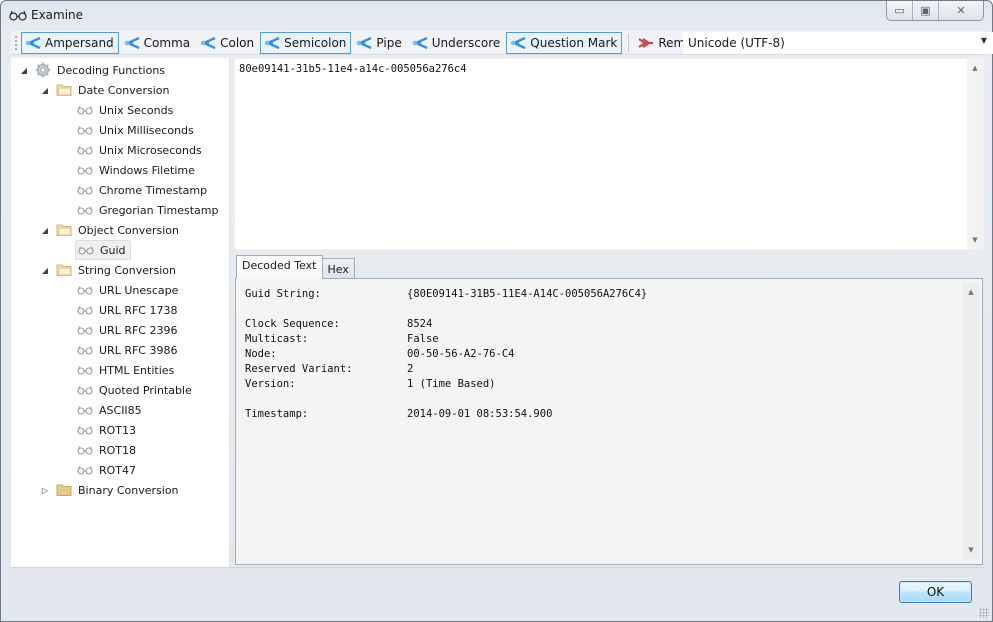 This screenshot has width=993, height=622. Describe the element at coordinates (45, 490) in the screenshot. I see `collapsed-arrow-icon: ▷` at that location.